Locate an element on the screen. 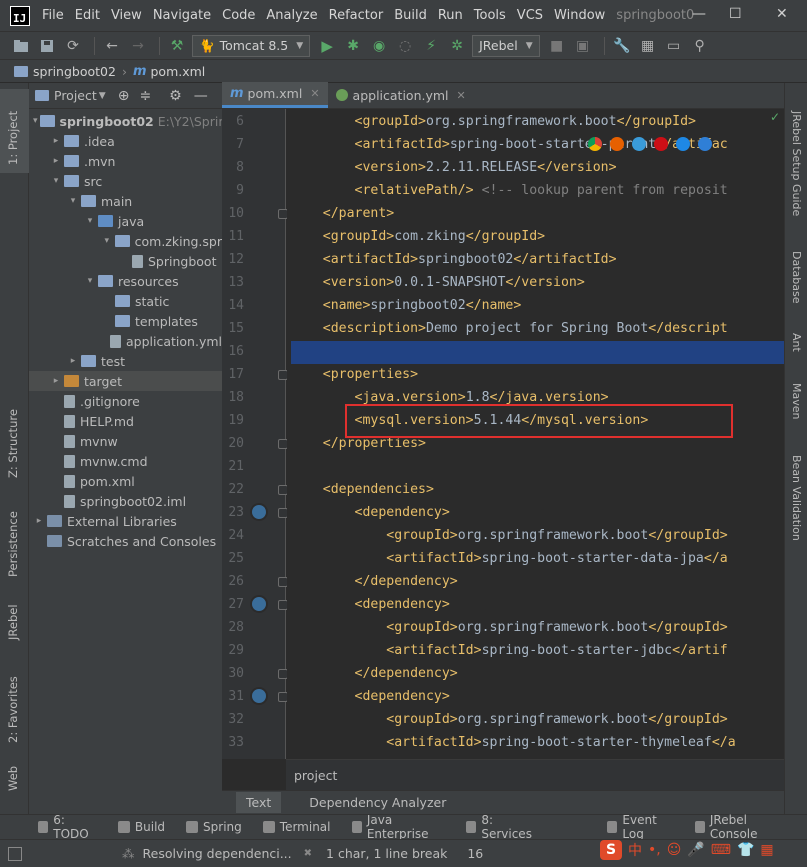 Image resolution: width=807 pixels, height=867 pixels. tool-window-java-enterprise: Java Enterprise is located at coordinates (398, 827).